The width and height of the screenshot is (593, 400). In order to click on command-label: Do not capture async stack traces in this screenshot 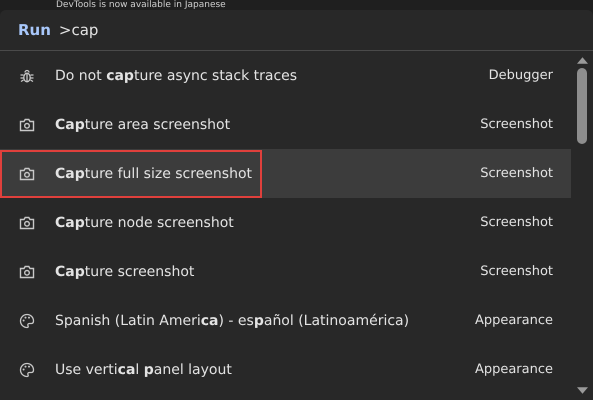, I will do `click(176, 76)`.